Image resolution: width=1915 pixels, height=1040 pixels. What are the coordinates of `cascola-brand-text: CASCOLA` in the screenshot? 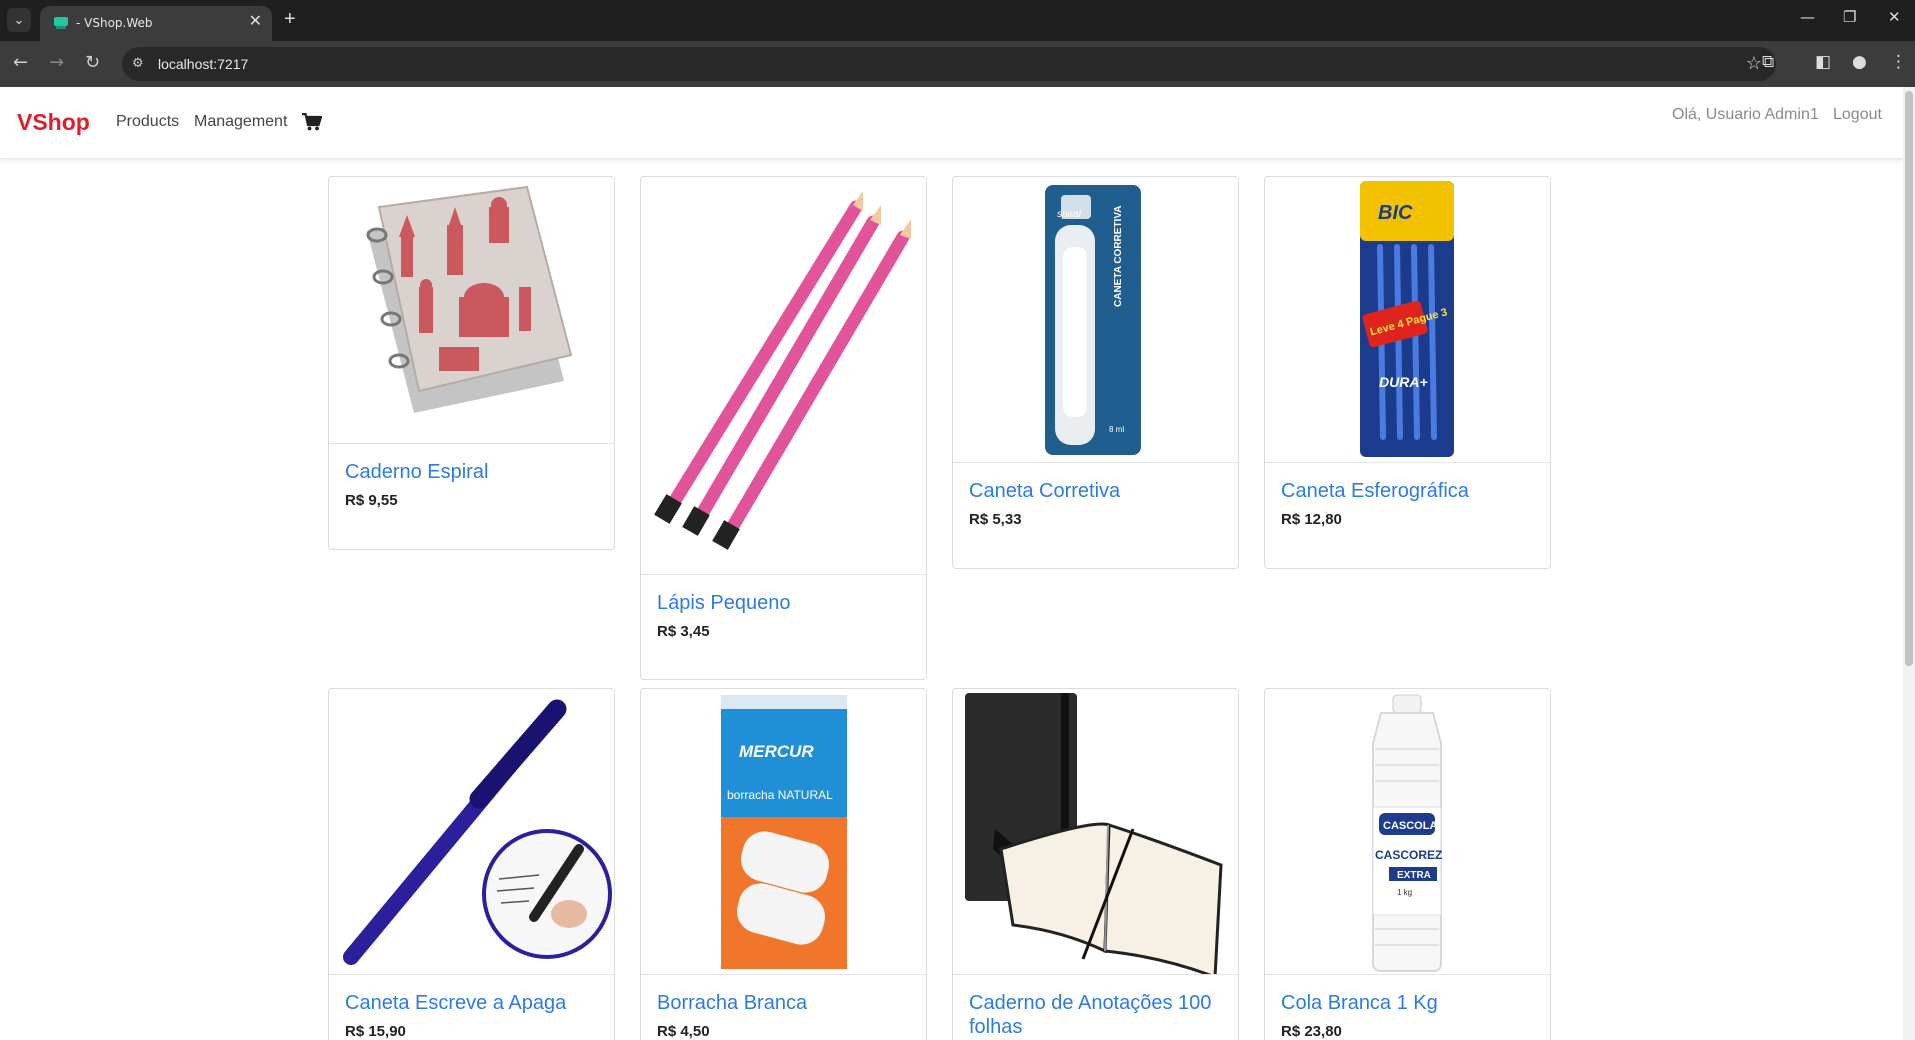 It's located at (1410, 826).